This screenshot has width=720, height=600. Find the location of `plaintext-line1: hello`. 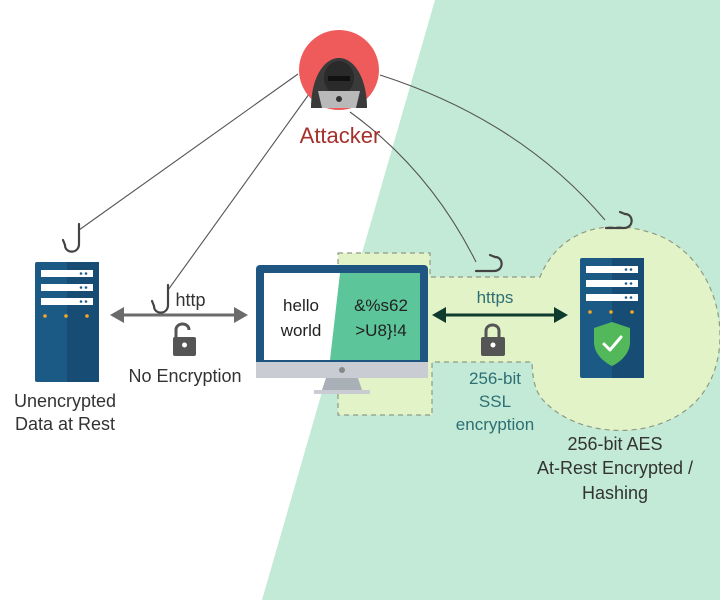

plaintext-line1: hello is located at coordinates (301, 305).